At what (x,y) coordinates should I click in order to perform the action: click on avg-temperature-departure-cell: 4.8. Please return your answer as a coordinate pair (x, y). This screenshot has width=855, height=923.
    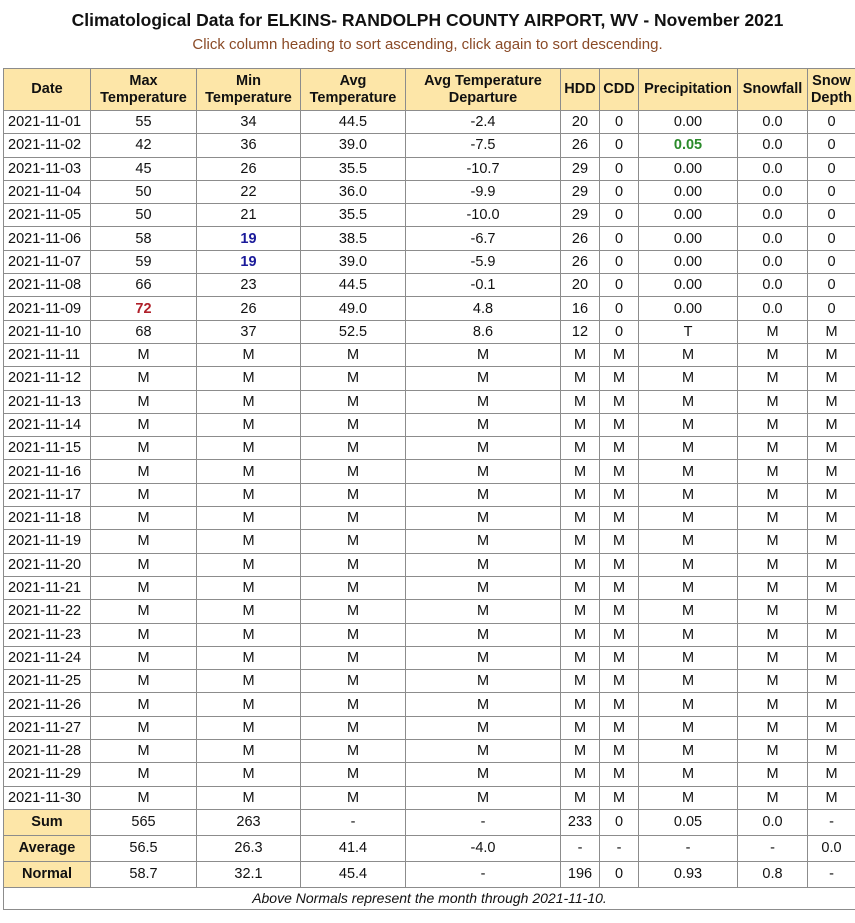
    Looking at the image, I should click on (483, 308).